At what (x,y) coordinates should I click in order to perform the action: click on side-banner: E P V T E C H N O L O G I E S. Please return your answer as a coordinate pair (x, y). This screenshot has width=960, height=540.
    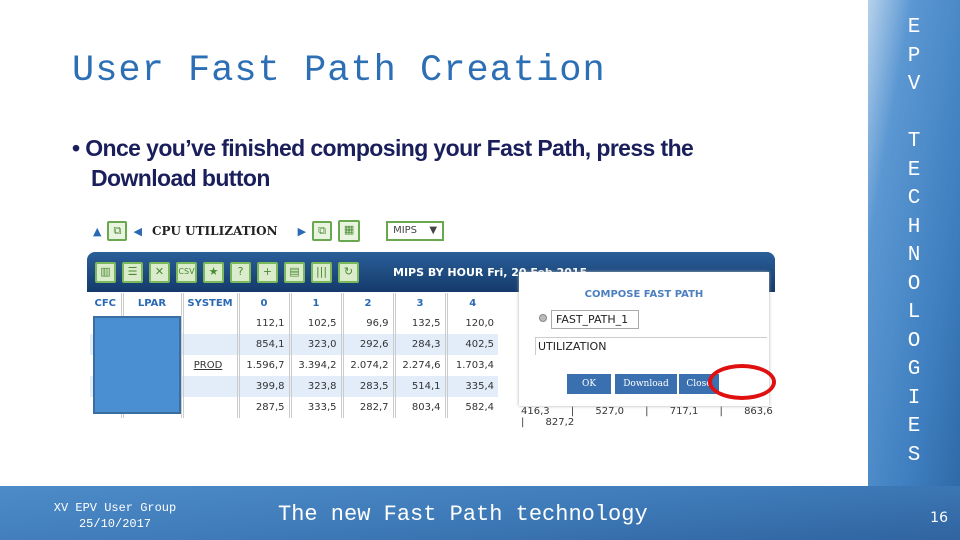
    Looking at the image, I should click on (914, 243).